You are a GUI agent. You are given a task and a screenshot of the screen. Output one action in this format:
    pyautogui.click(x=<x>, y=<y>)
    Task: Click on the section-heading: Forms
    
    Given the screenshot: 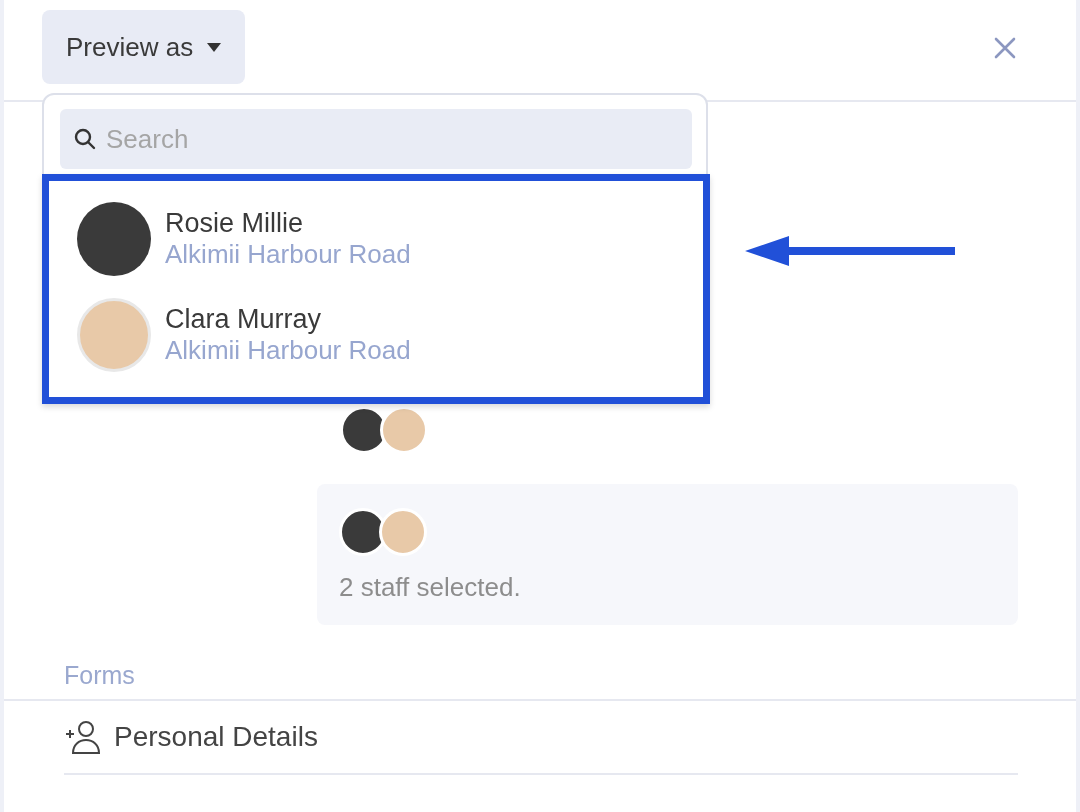 What is the action you would take?
    pyautogui.click(x=100, y=676)
    